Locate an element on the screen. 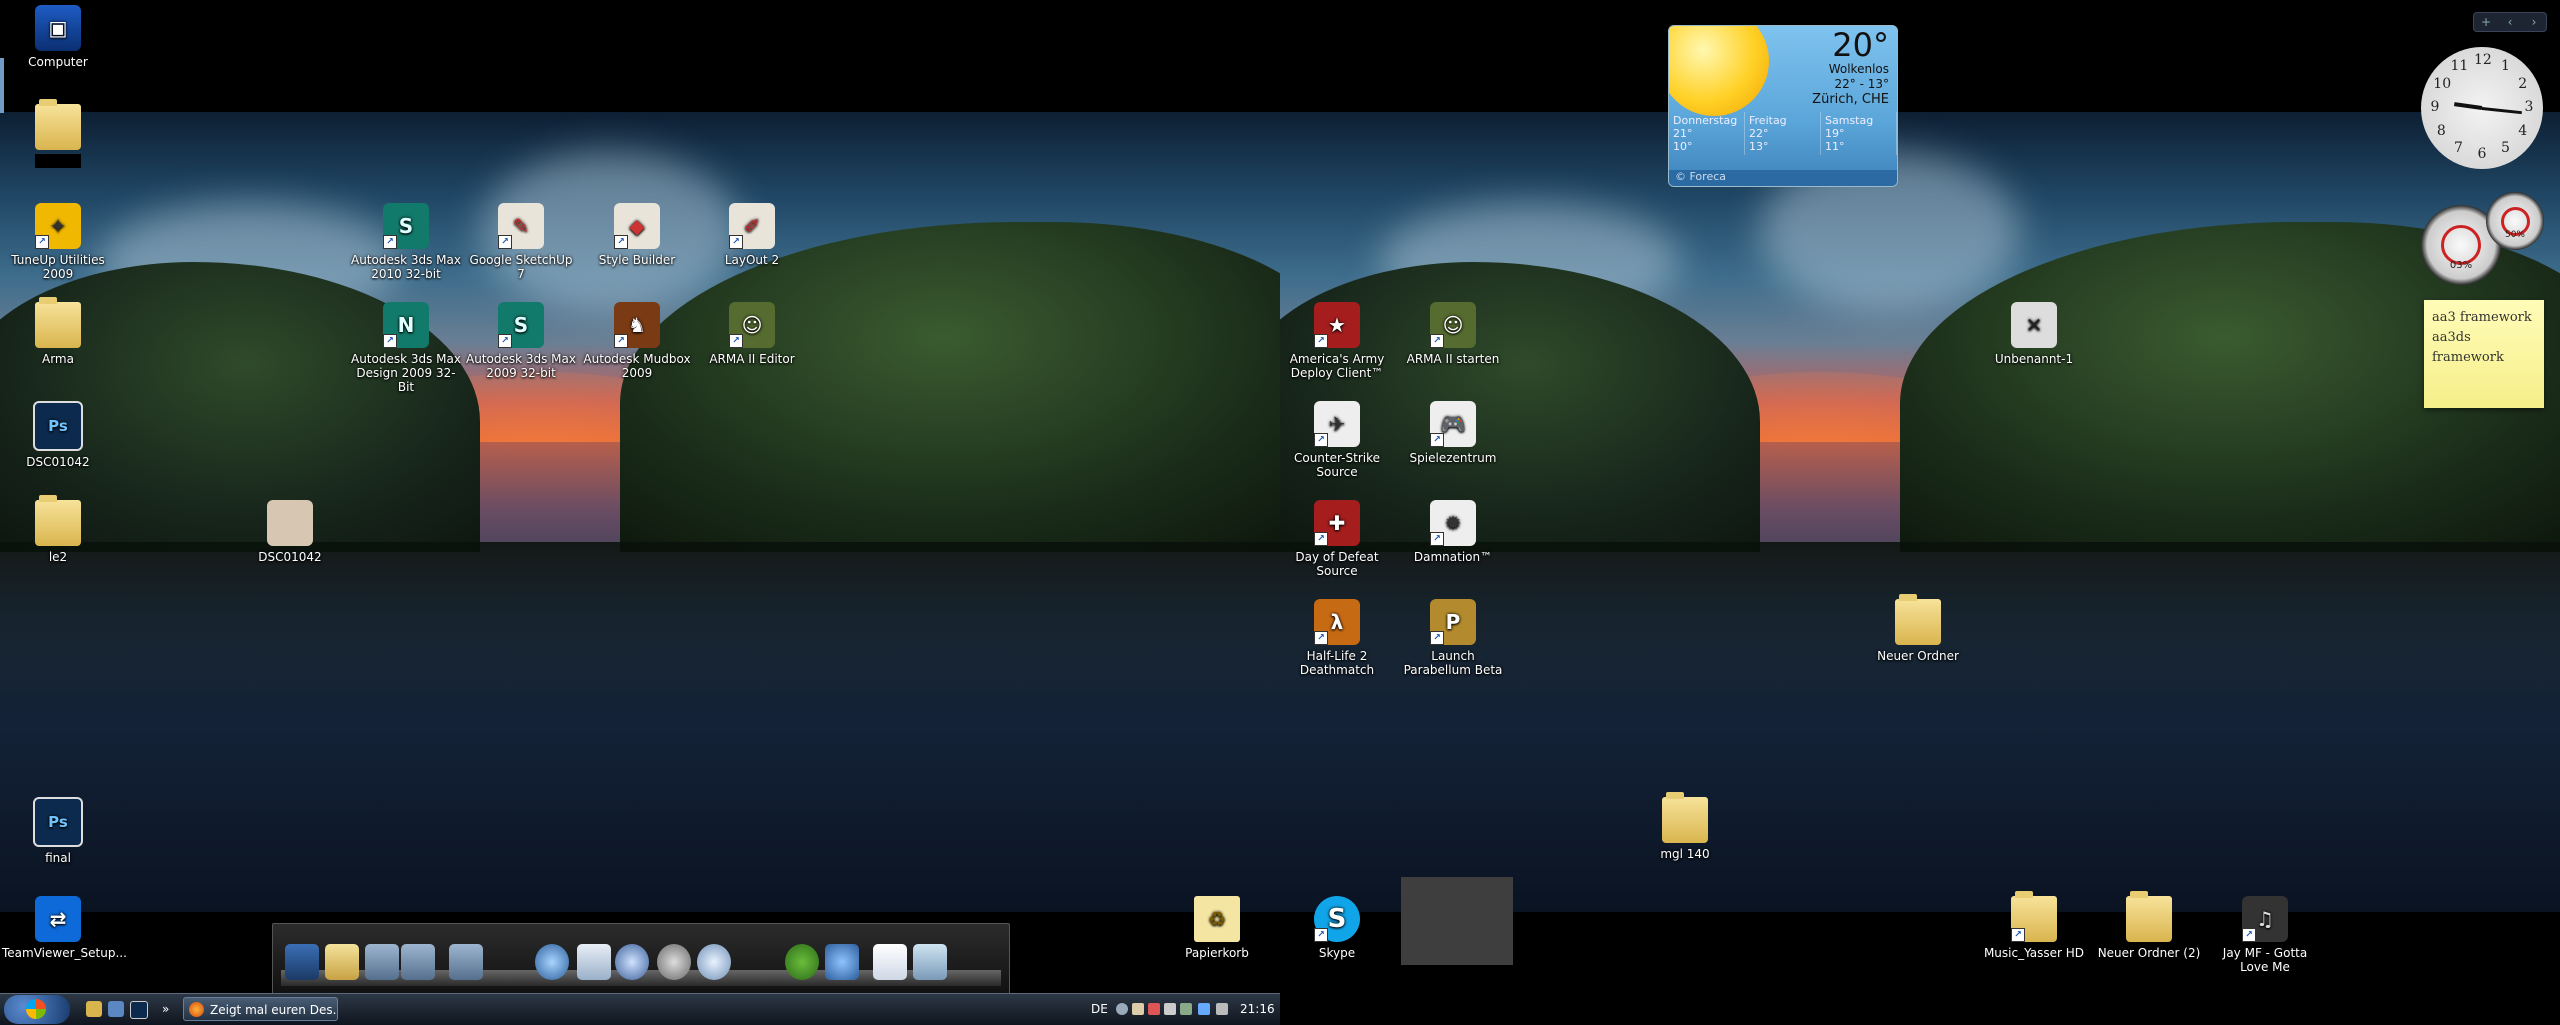  network-tray-icon is located at coordinates (1122, 1009).